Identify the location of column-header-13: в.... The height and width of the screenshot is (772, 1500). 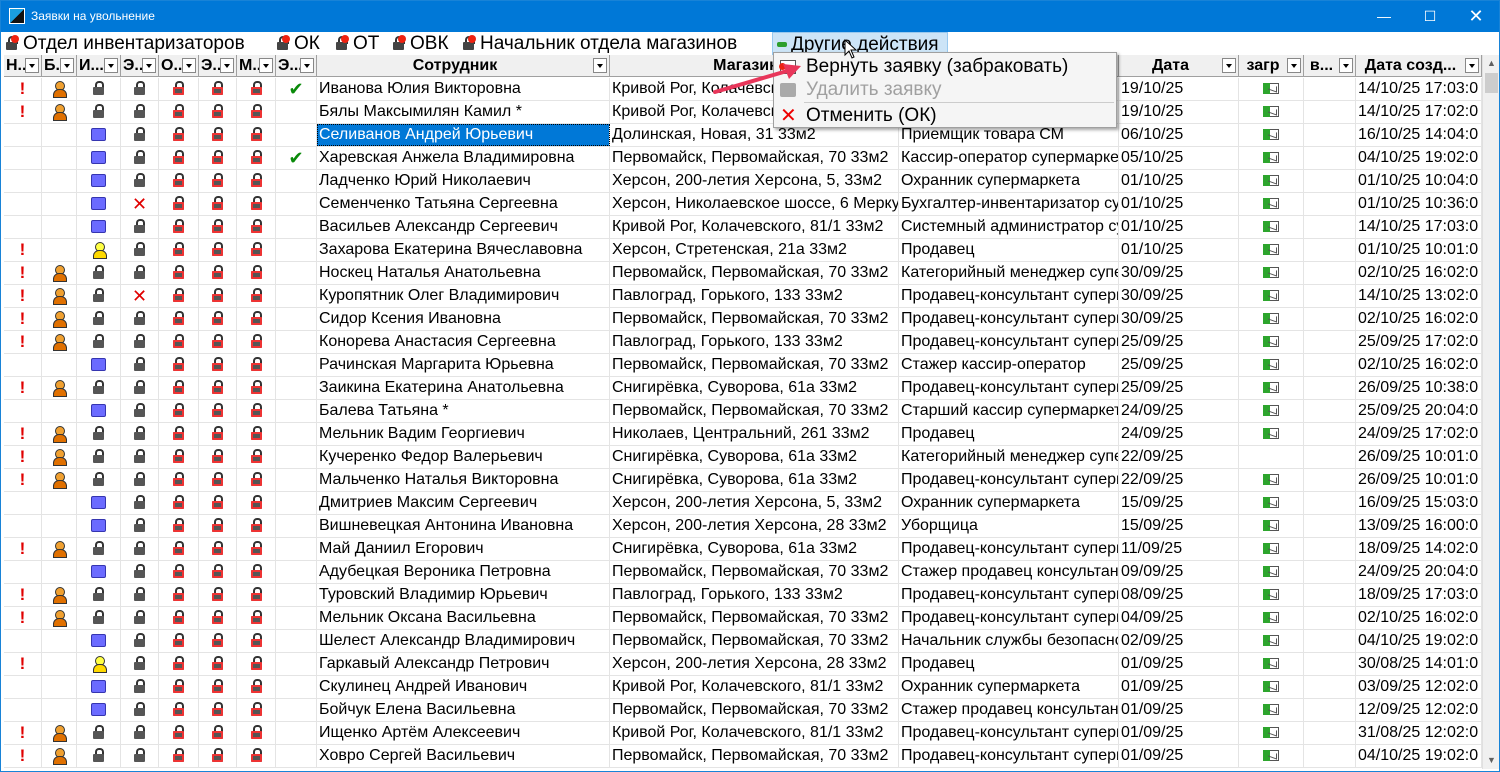
(1330, 66).